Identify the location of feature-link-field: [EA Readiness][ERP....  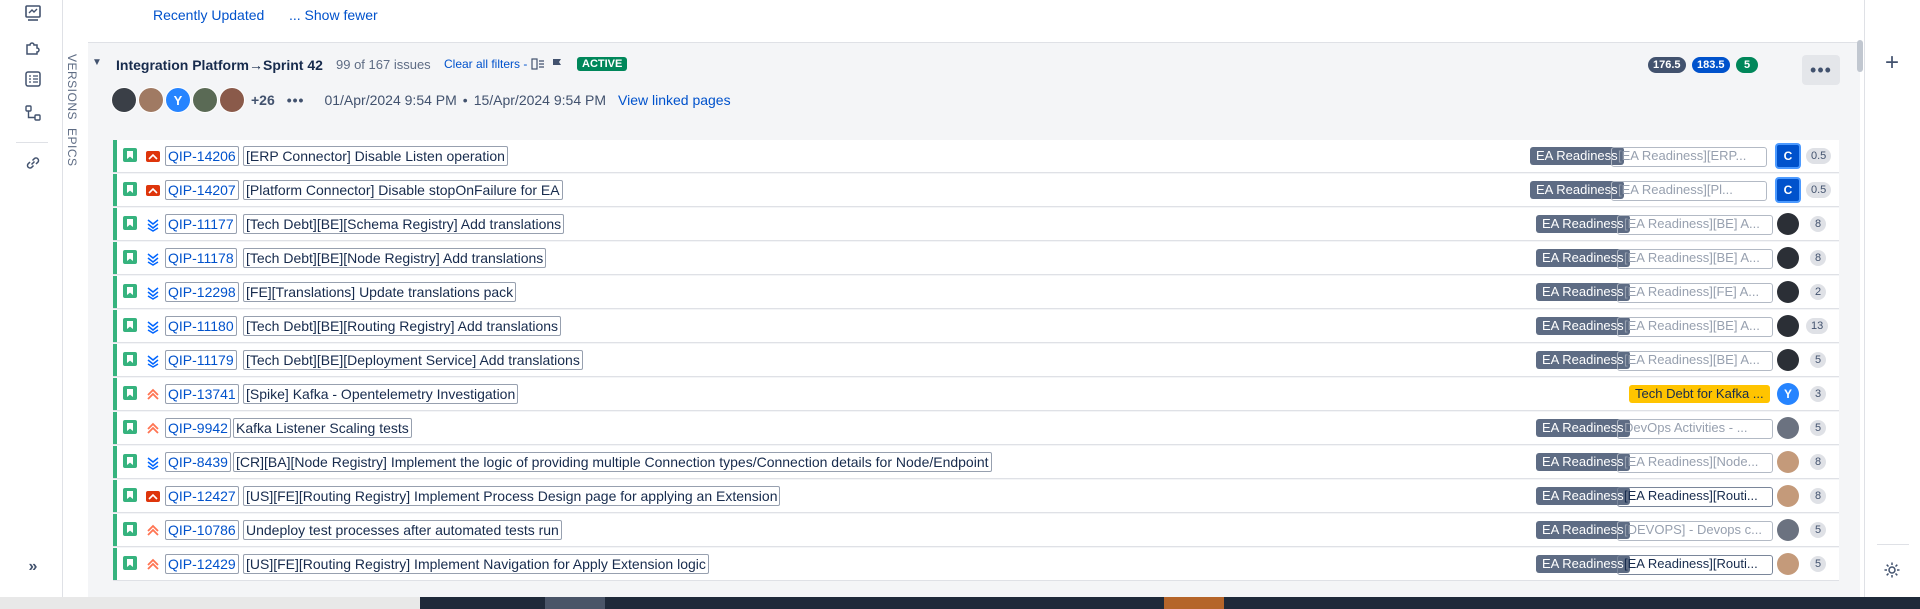
(1689, 157).